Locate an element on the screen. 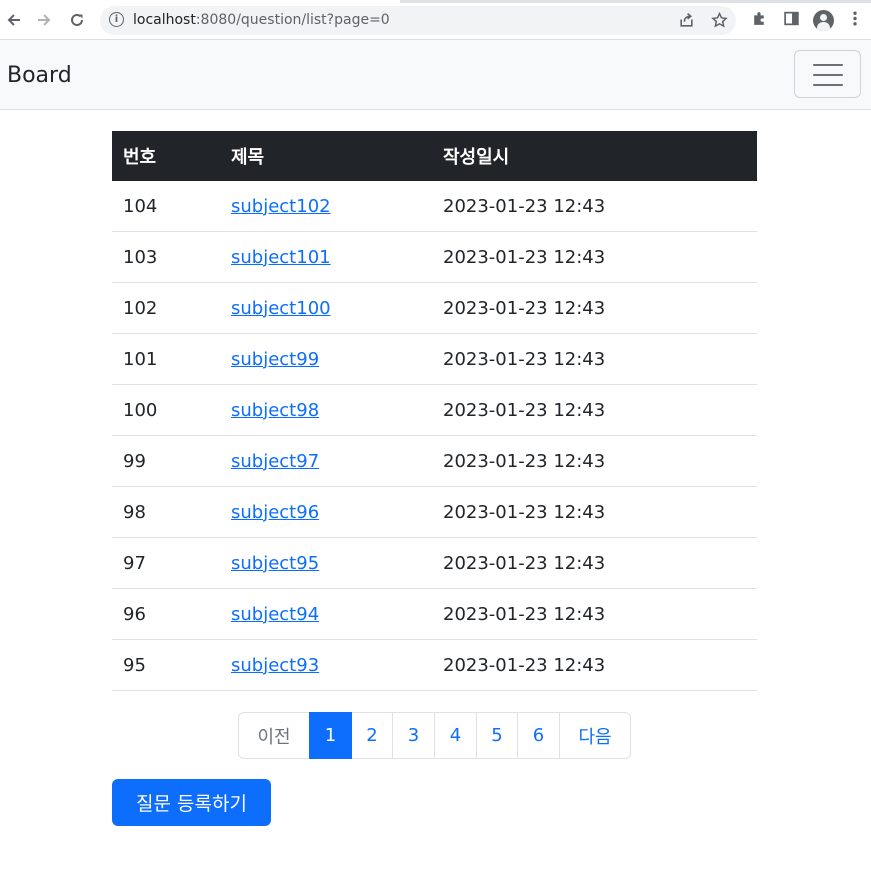  subject-link: subject99 is located at coordinates (275, 359).